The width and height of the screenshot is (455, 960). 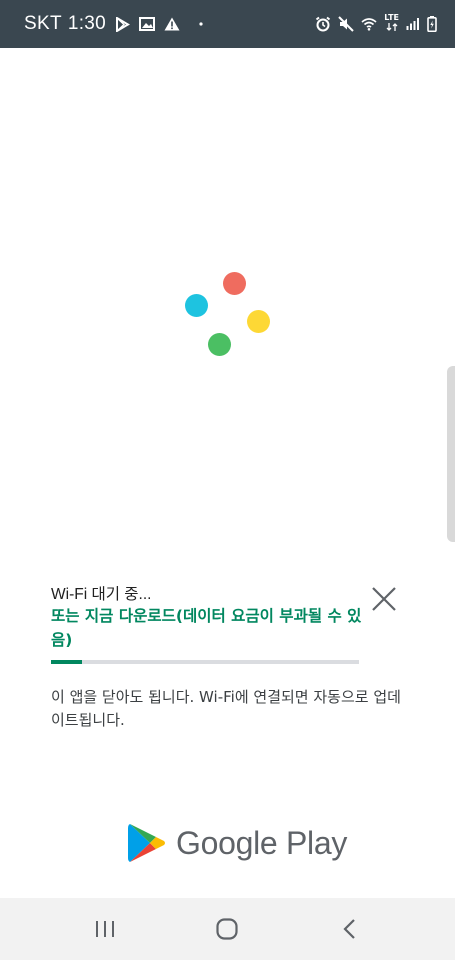 I want to click on back-icon, so click(x=349, y=929).